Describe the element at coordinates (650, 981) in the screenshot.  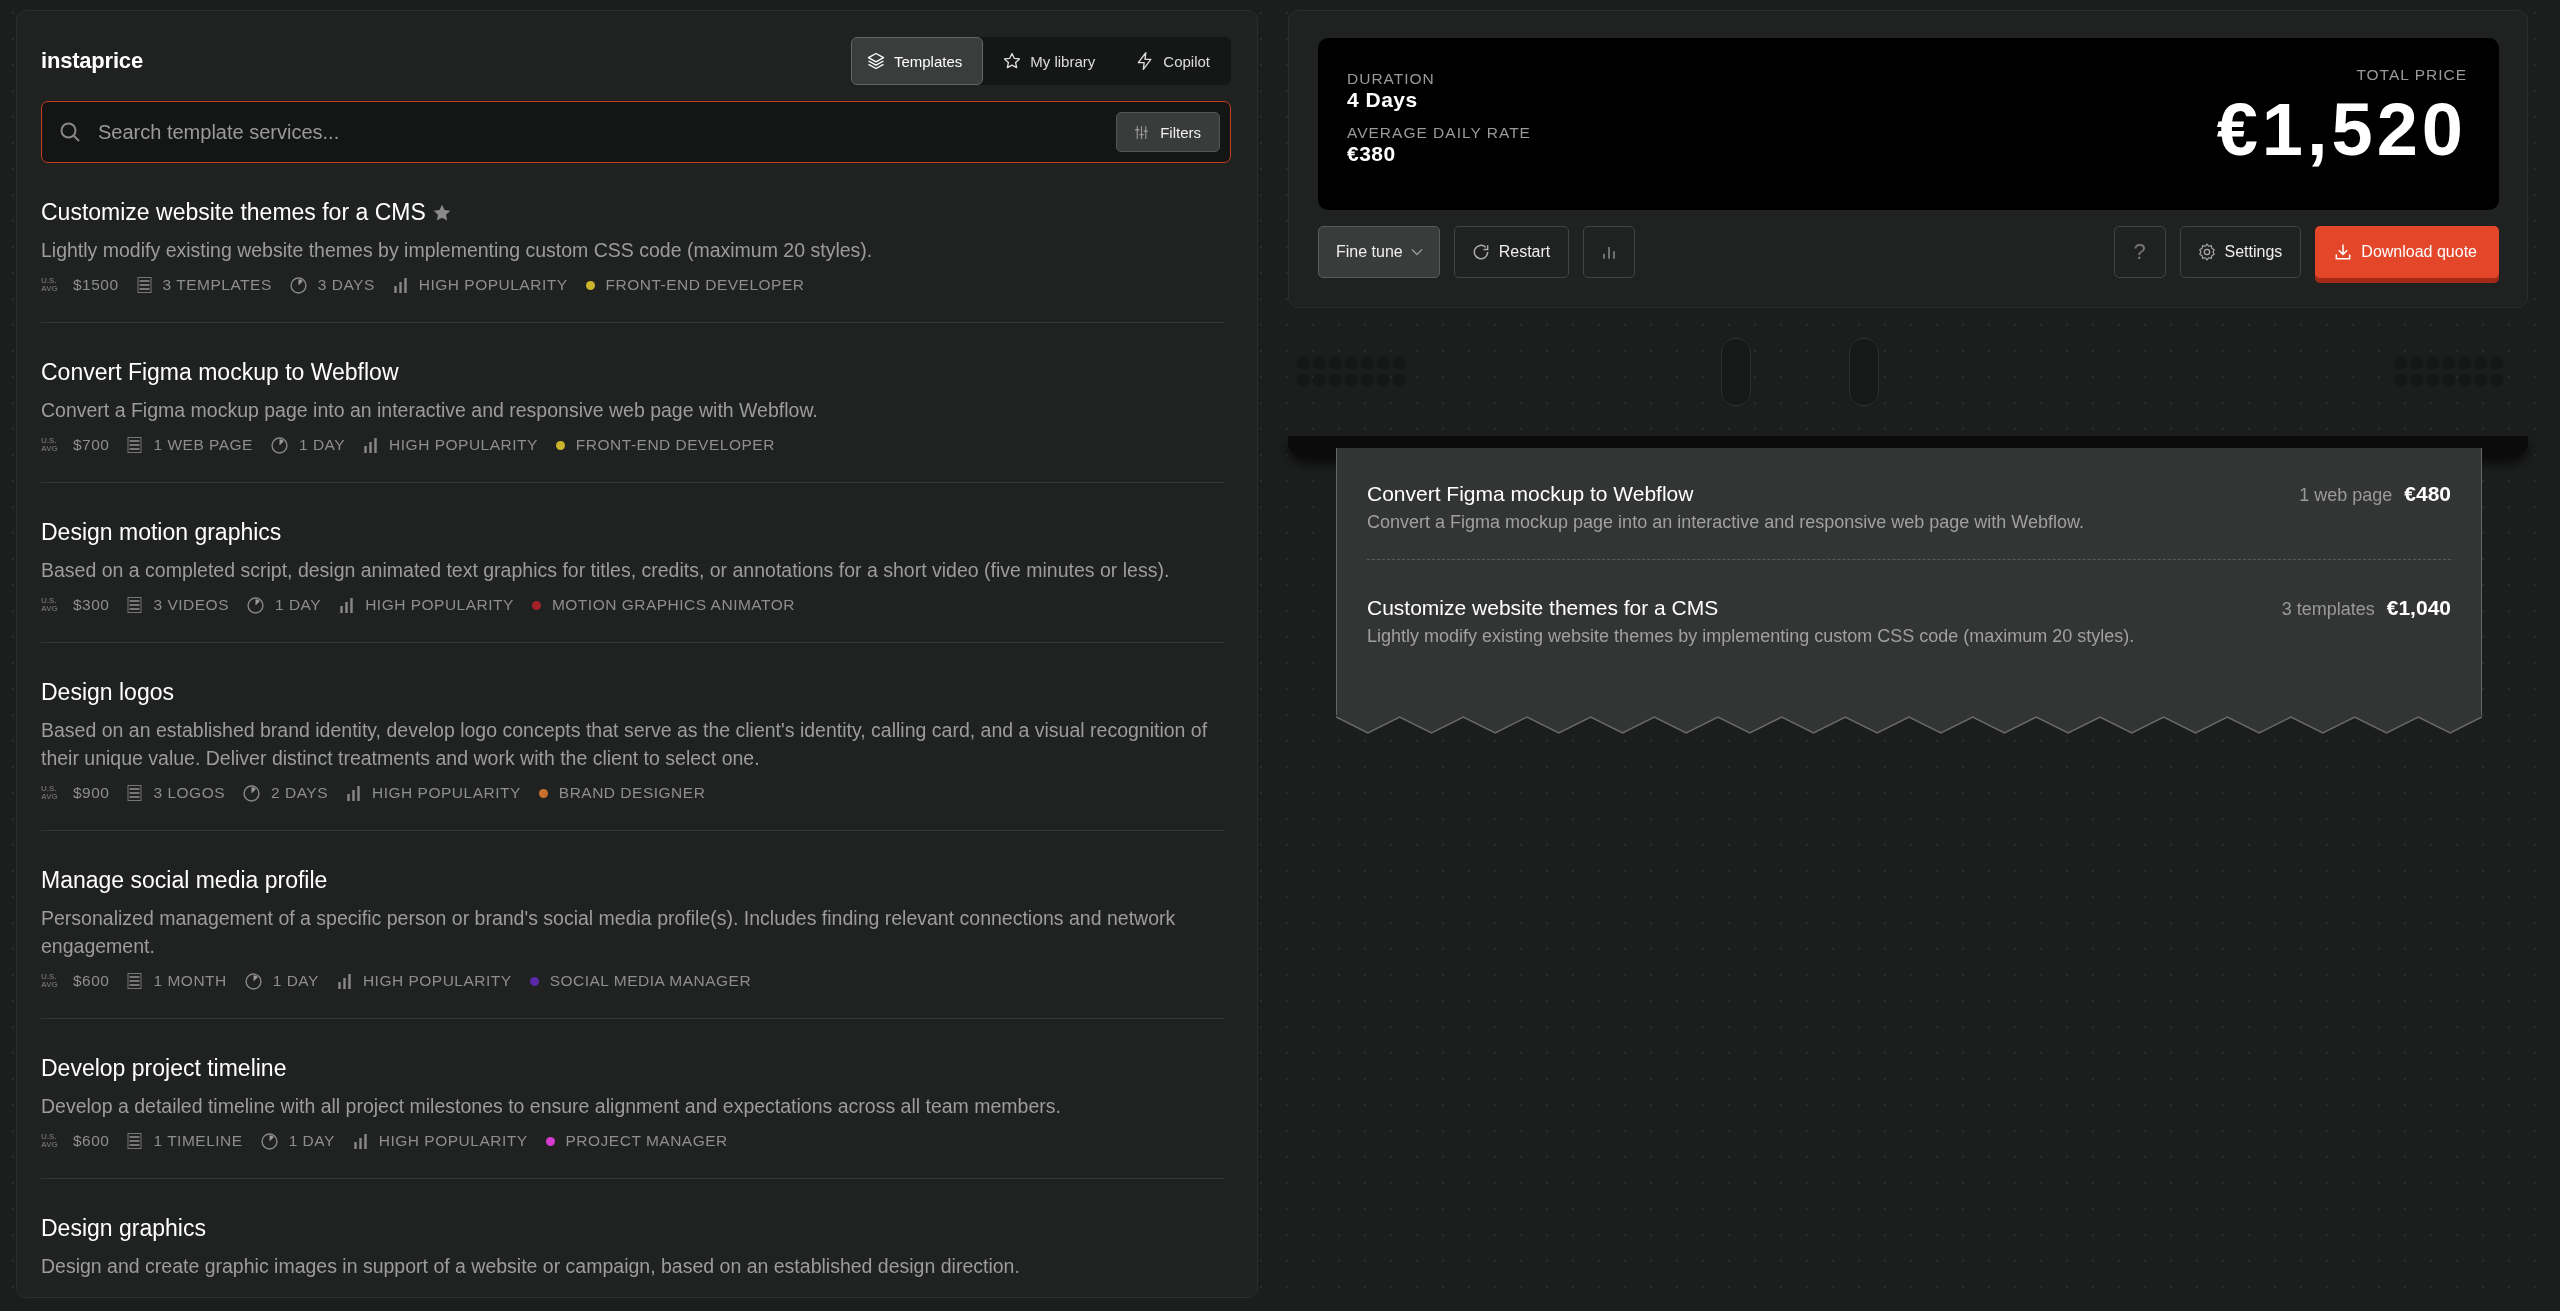
I see `role: SOCIAL MEDIA MANAGER` at that location.